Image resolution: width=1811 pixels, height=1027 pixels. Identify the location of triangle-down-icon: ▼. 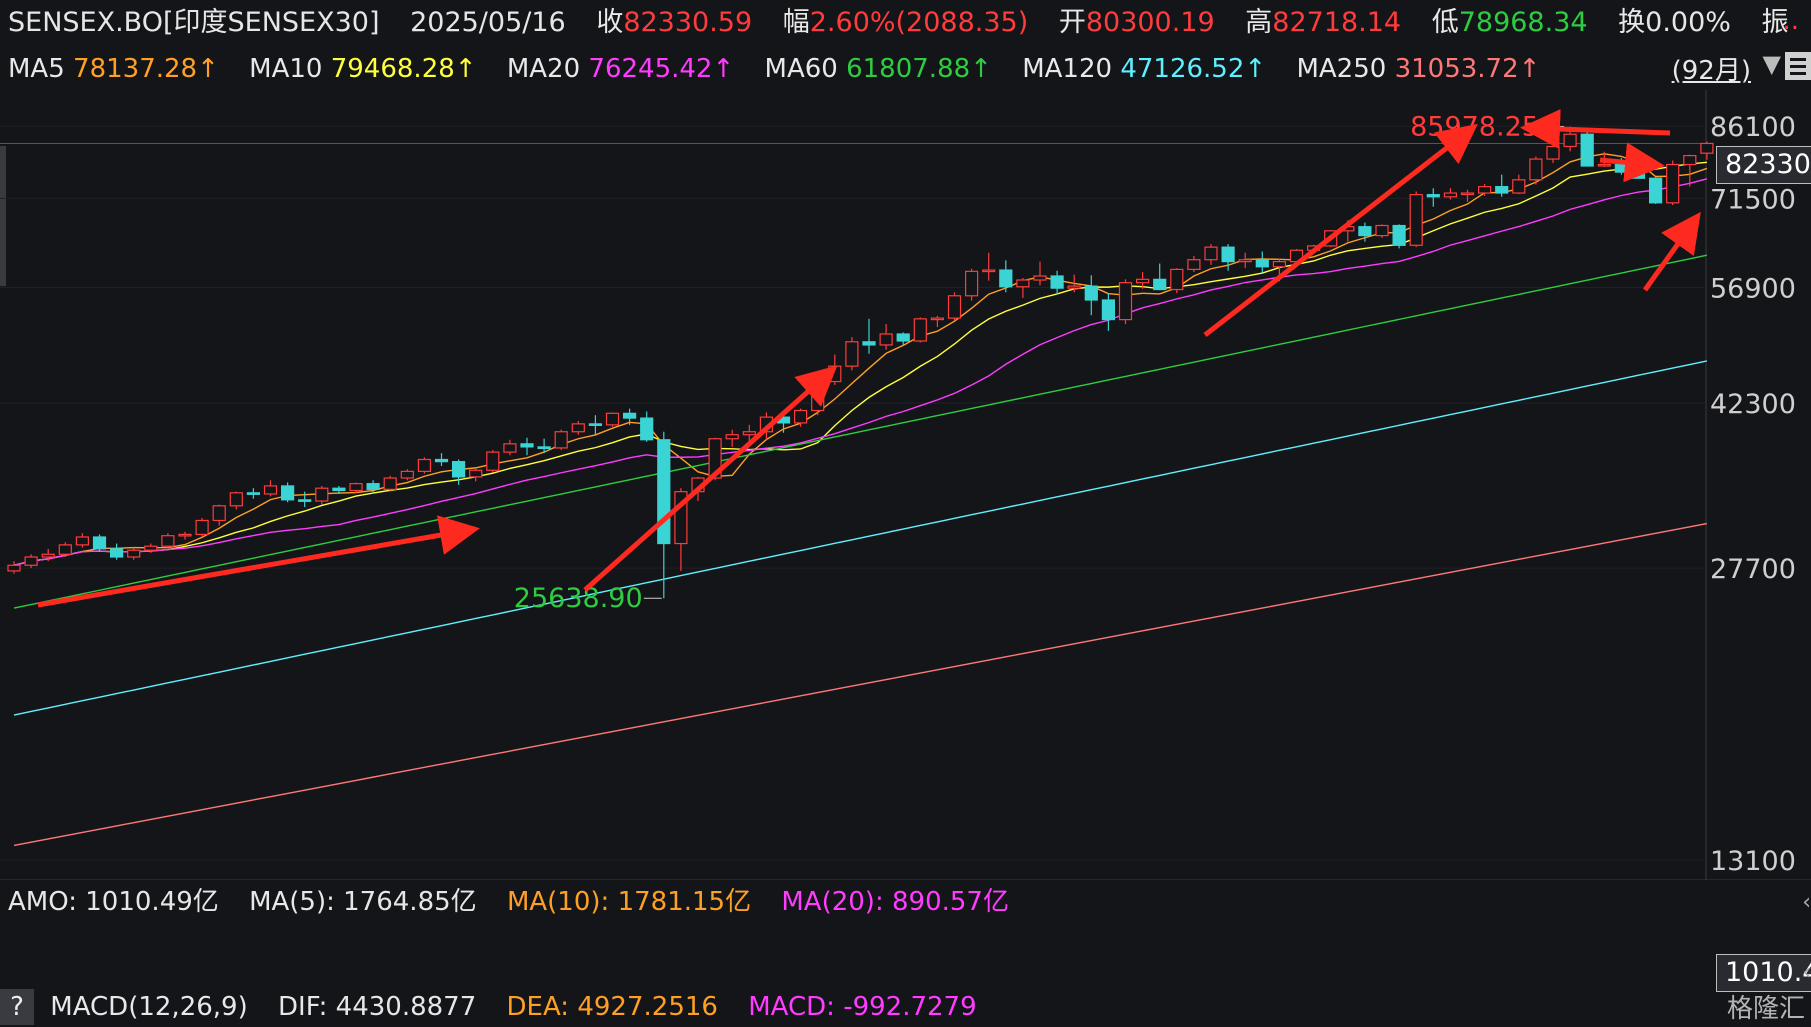
(1772, 64).